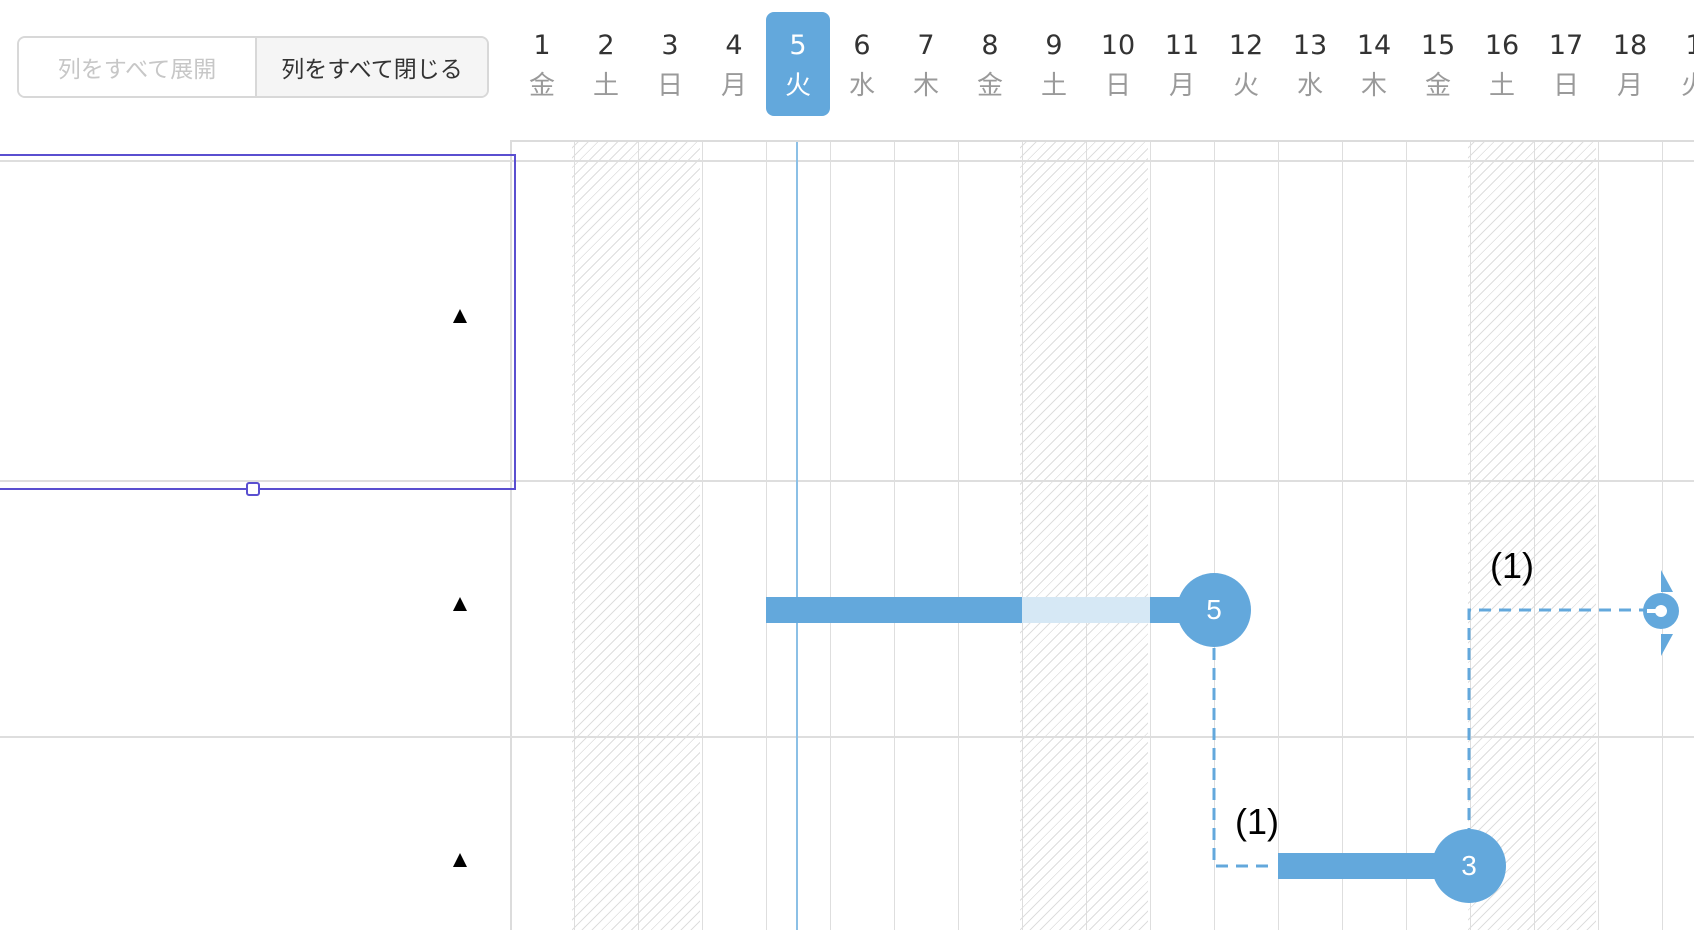  Describe the element at coordinates (606, 64) in the screenshot. I see `day-column-header: 2土` at that location.